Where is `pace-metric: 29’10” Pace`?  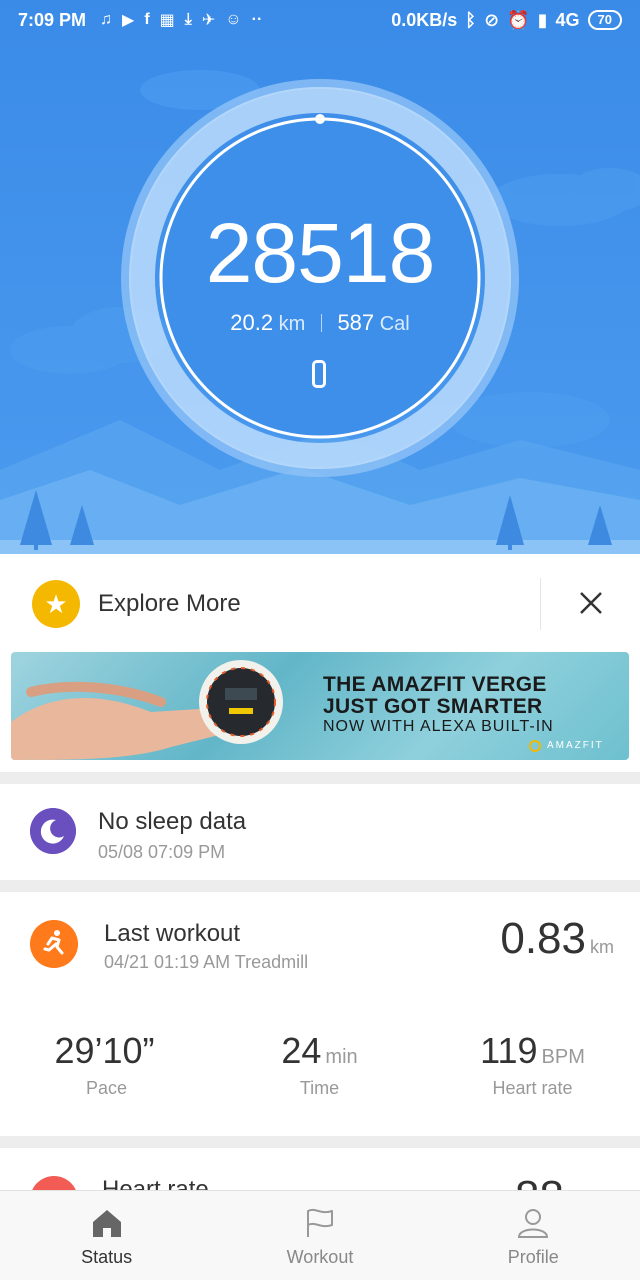 pace-metric: 29’10” Pace is located at coordinates (104, 1064).